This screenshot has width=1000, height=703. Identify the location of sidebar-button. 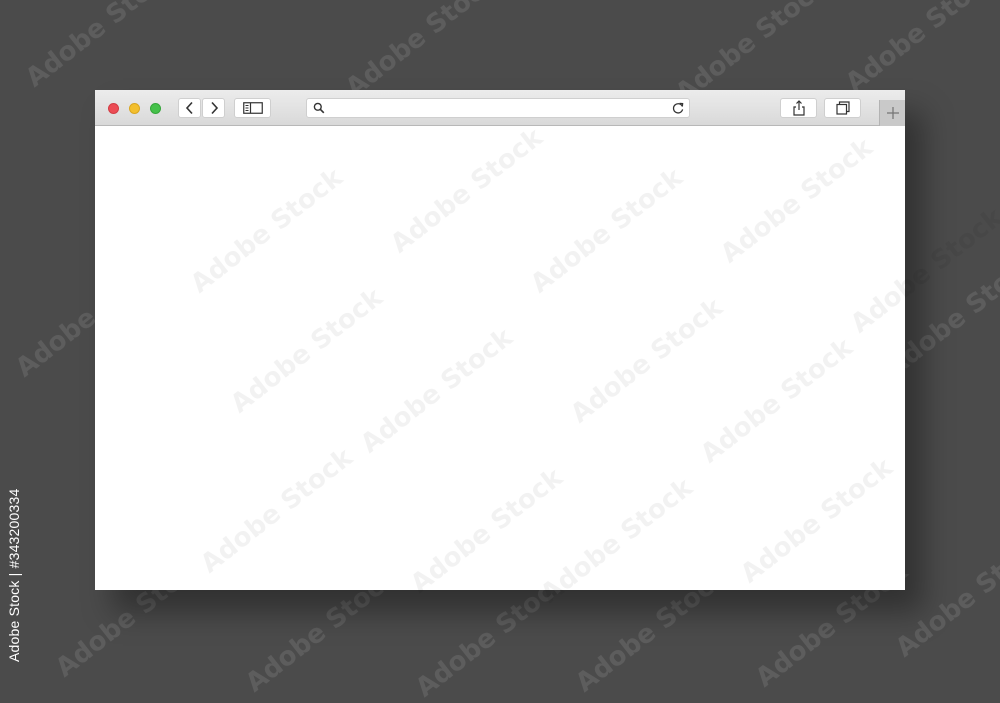
(252, 108).